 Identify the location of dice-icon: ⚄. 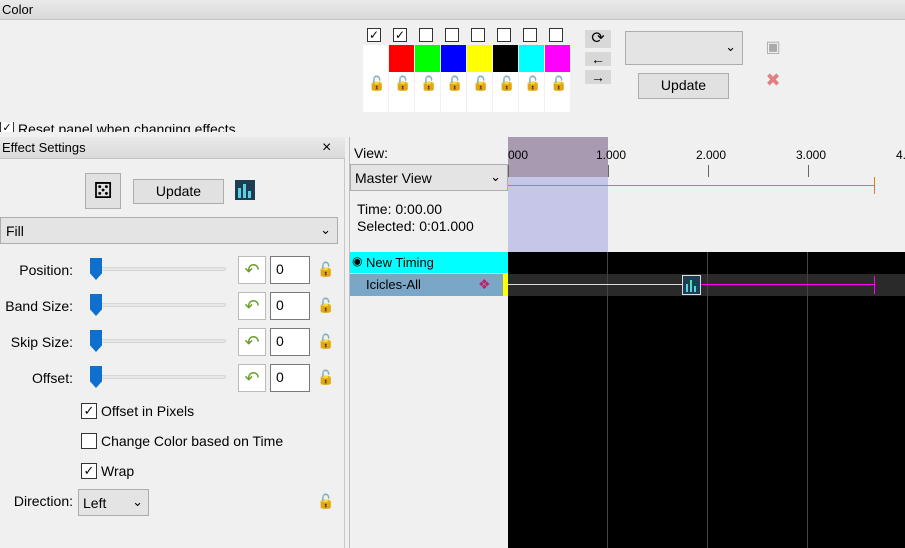
(103, 191).